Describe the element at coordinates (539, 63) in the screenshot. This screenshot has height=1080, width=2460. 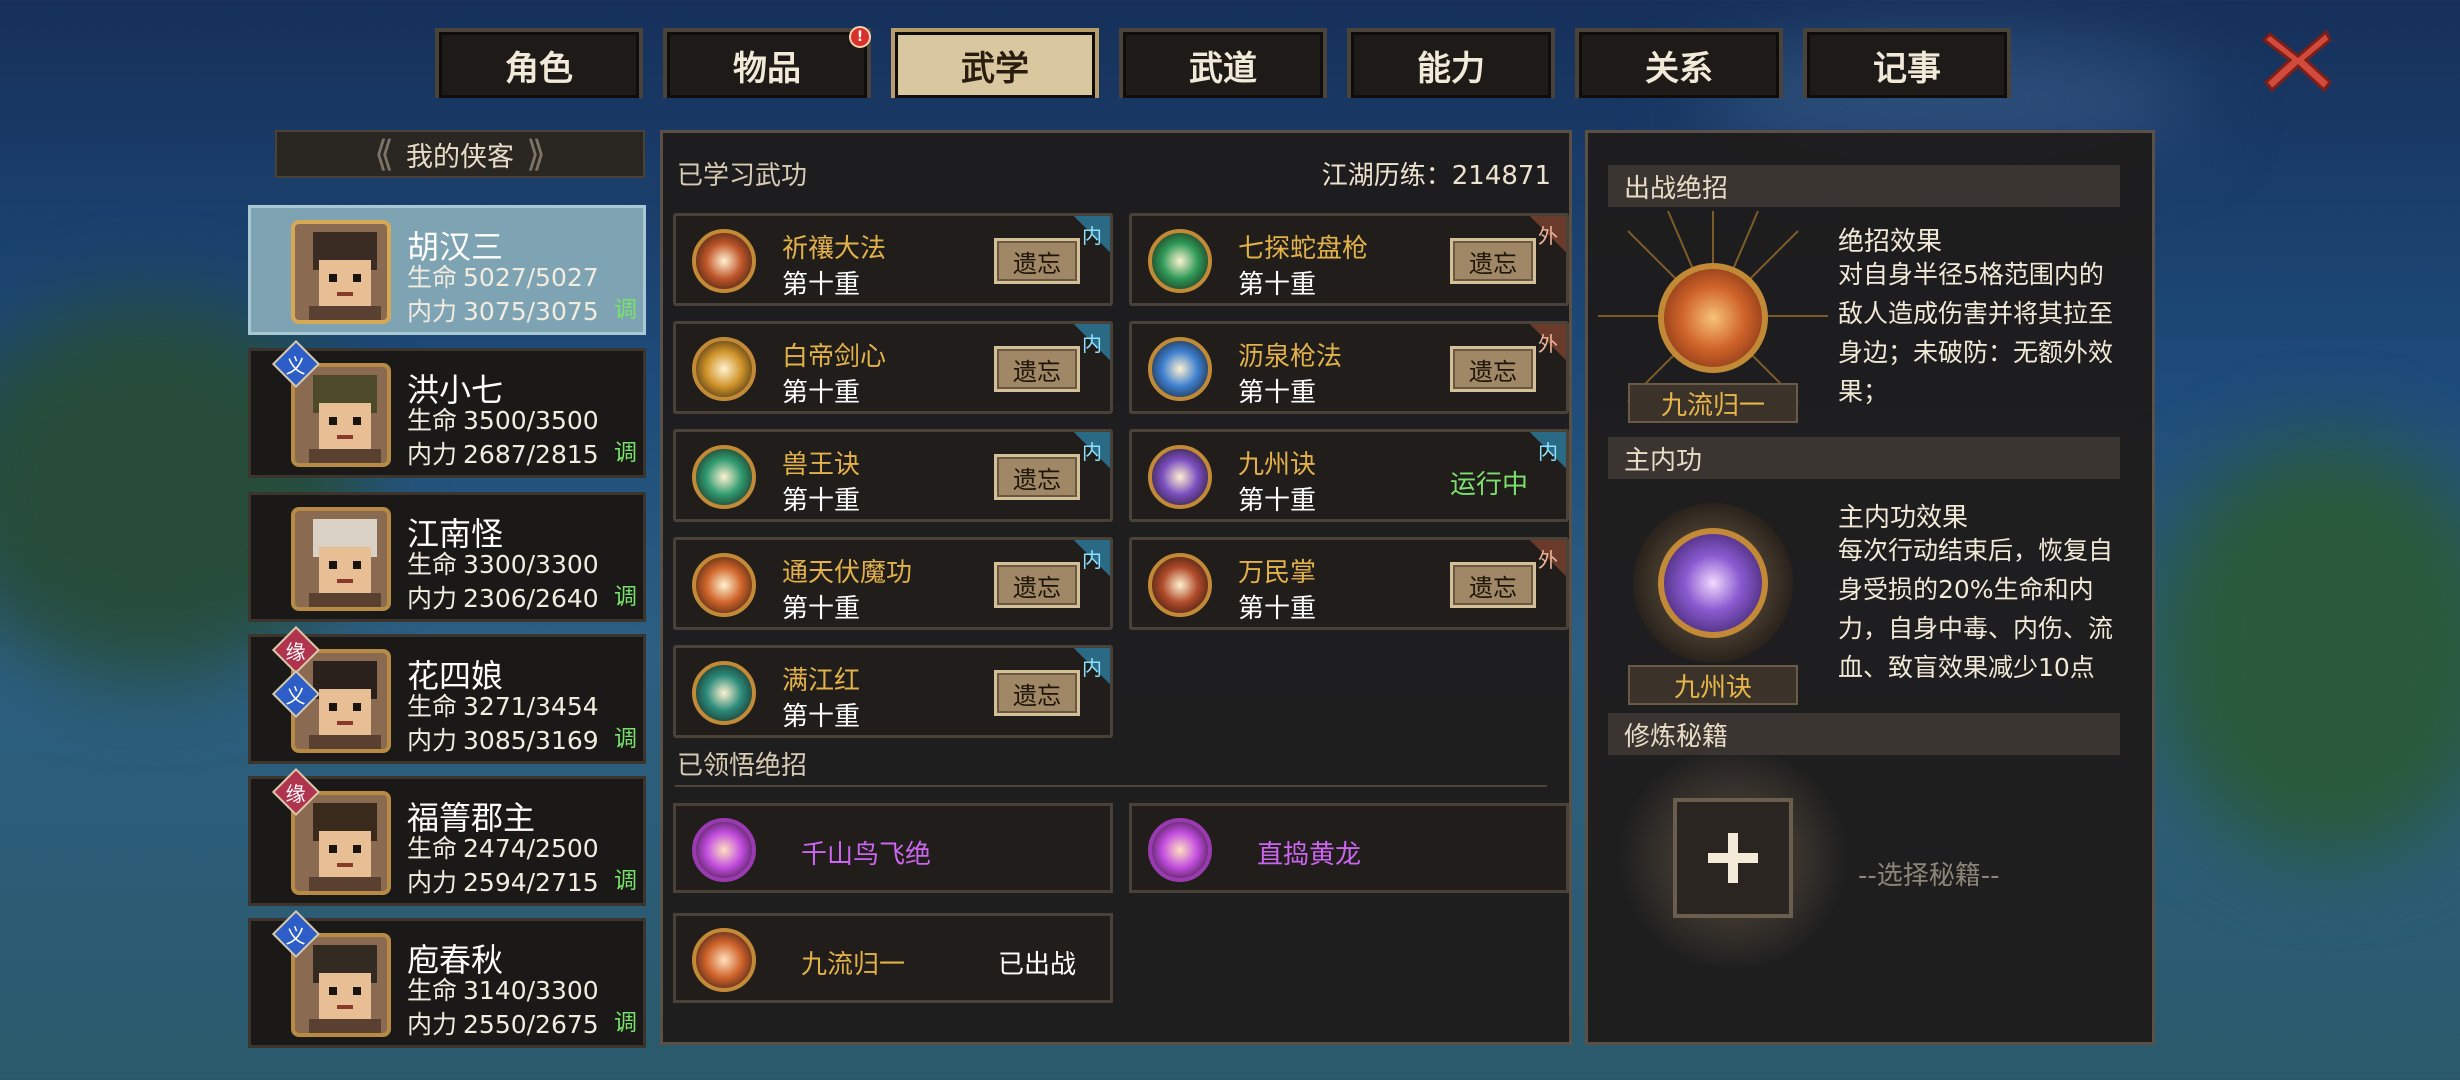
I see `tab-0: 角色` at that location.